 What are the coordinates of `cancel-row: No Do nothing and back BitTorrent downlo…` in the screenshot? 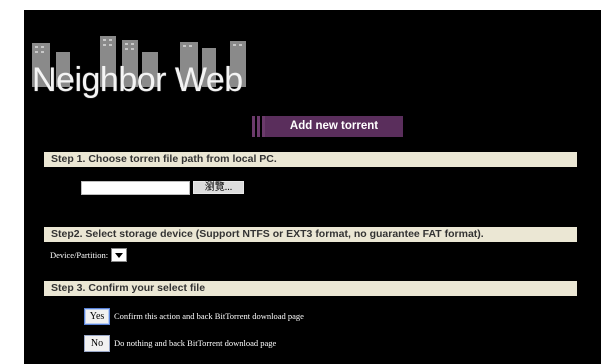 It's located at (180, 343).